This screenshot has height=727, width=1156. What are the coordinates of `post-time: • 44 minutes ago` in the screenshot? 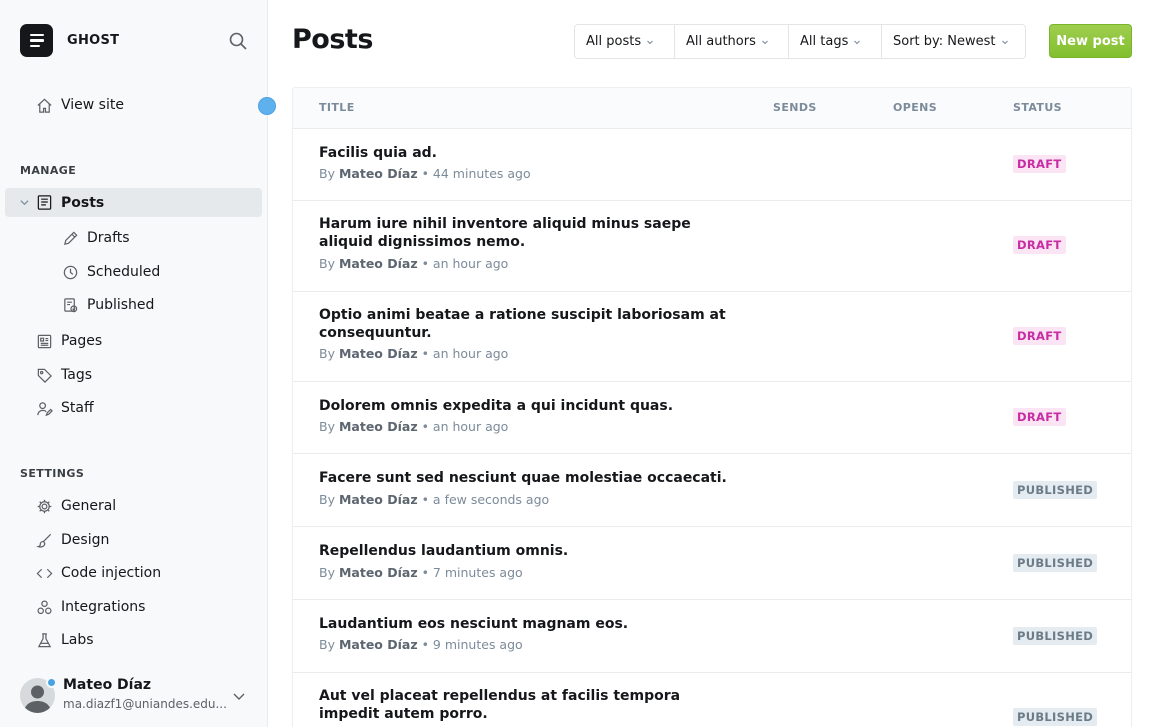 It's located at (474, 173).